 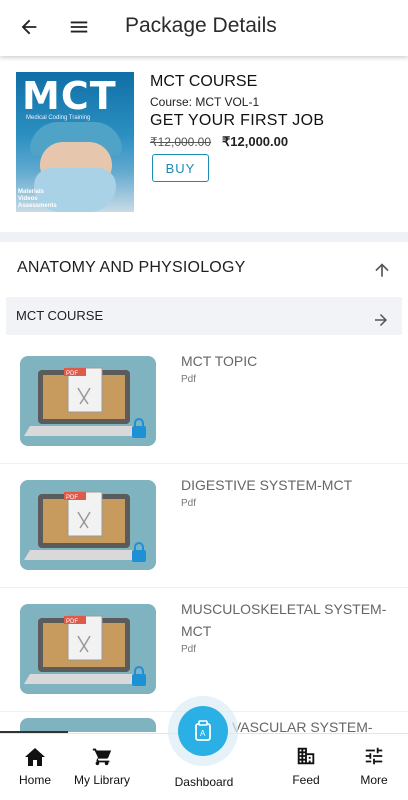 I want to click on collapse-arrow-up-icon, so click(x=382, y=272).